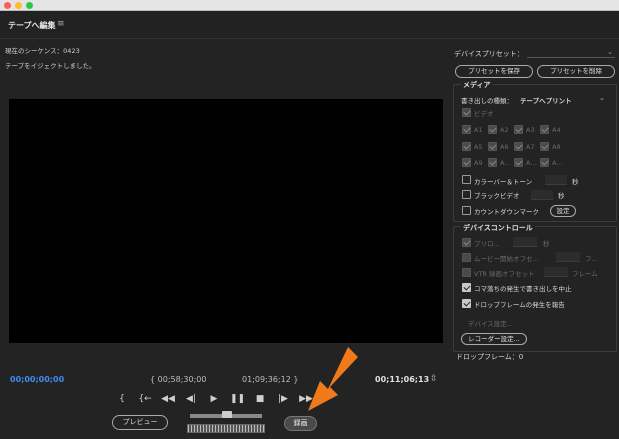 The width and height of the screenshot is (619, 439). I want to click on panel-header: テープへ編集 ≡, so click(309, 25).